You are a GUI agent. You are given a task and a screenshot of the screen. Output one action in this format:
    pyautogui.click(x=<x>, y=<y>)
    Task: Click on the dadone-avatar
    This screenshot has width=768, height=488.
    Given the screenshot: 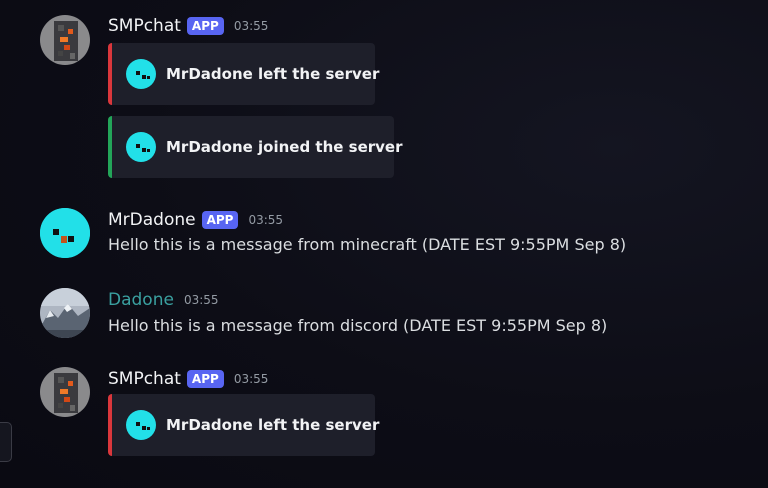 What is the action you would take?
    pyautogui.click(x=65, y=313)
    